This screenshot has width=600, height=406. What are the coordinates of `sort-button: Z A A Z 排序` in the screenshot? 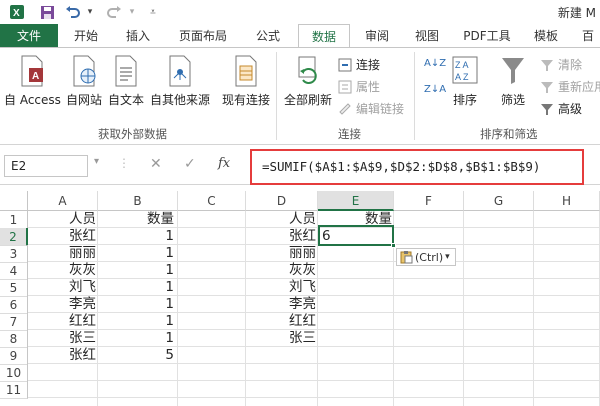 It's located at (465, 81).